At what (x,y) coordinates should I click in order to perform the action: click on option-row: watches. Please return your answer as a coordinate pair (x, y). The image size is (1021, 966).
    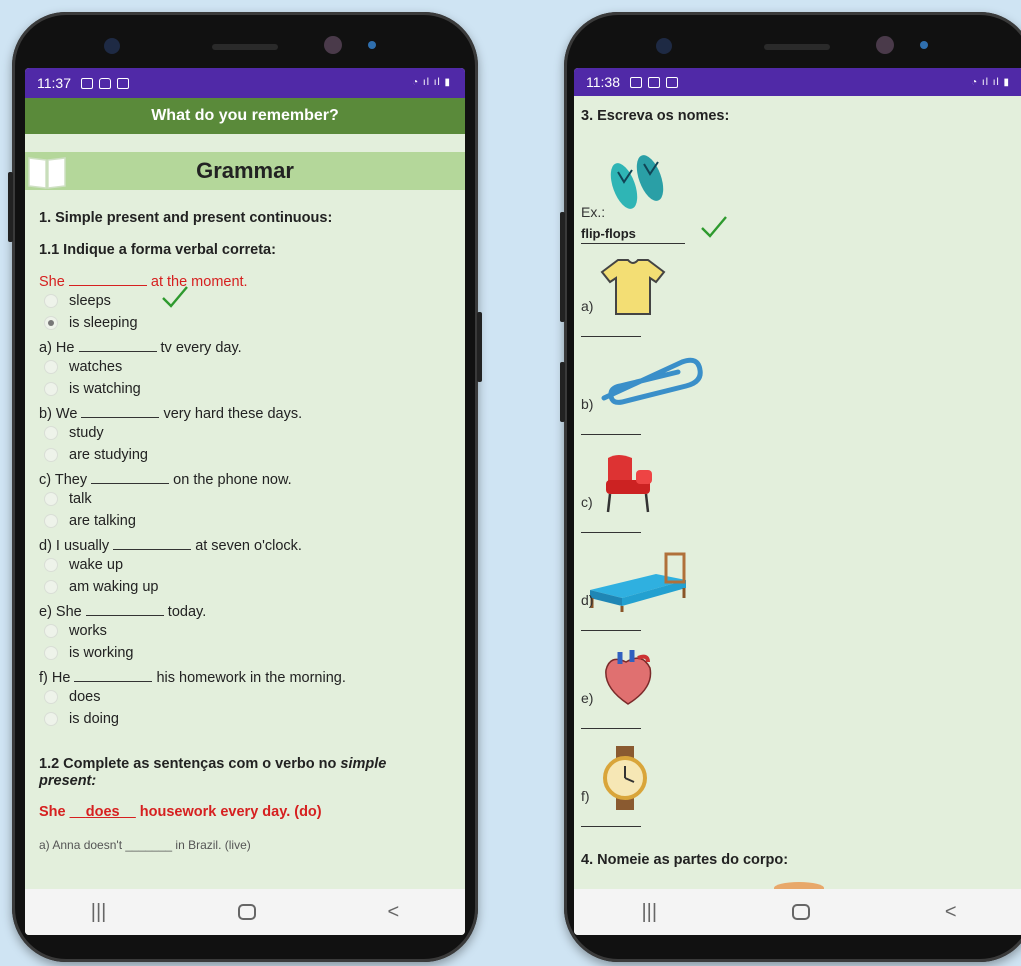
    Looking at the image, I should click on (246, 367).